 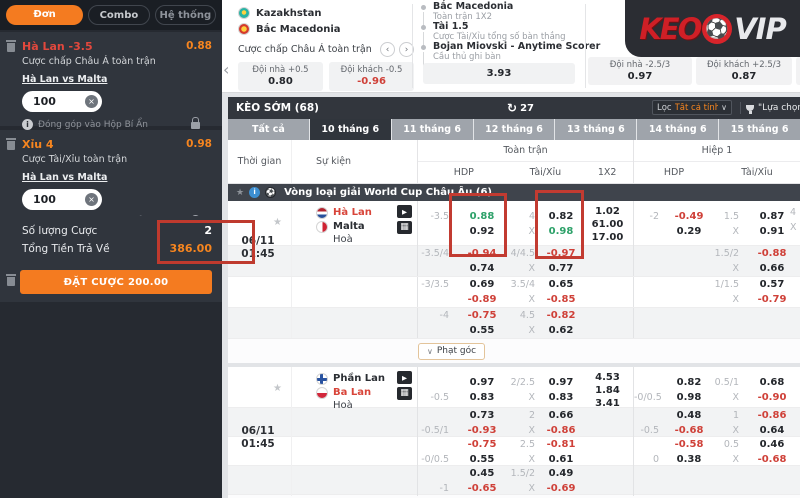 What do you see at coordinates (268, 129) in the screenshot?
I see `date-tab-all: Tất cả` at bounding box center [268, 129].